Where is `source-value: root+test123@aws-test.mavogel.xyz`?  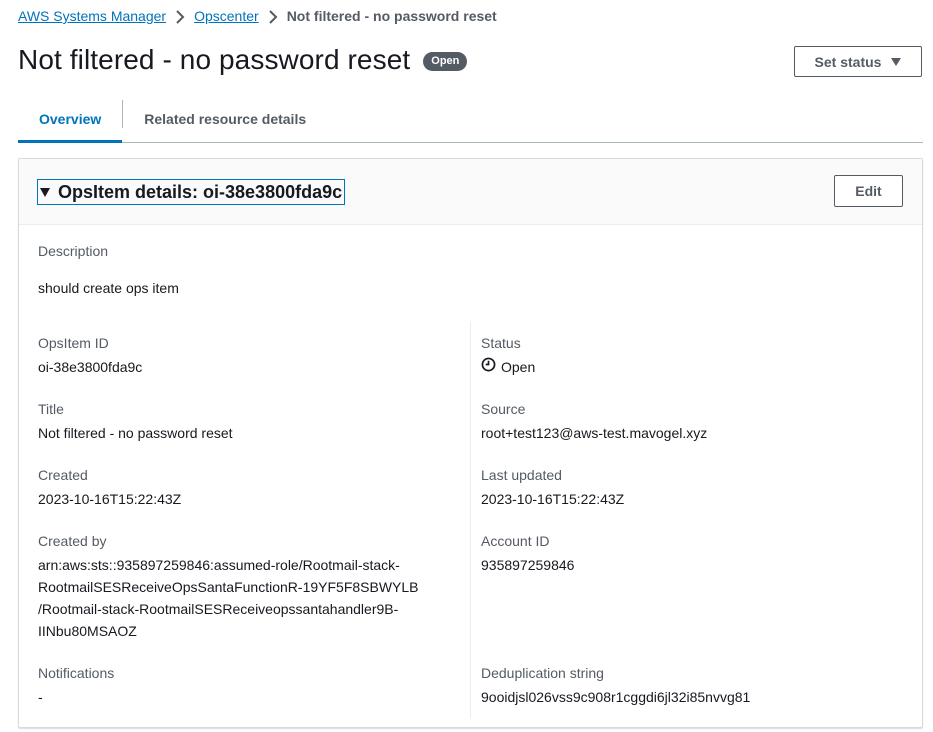 source-value: root+test123@aws-test.mavogel.xyz is located at coordinates (594, 433).